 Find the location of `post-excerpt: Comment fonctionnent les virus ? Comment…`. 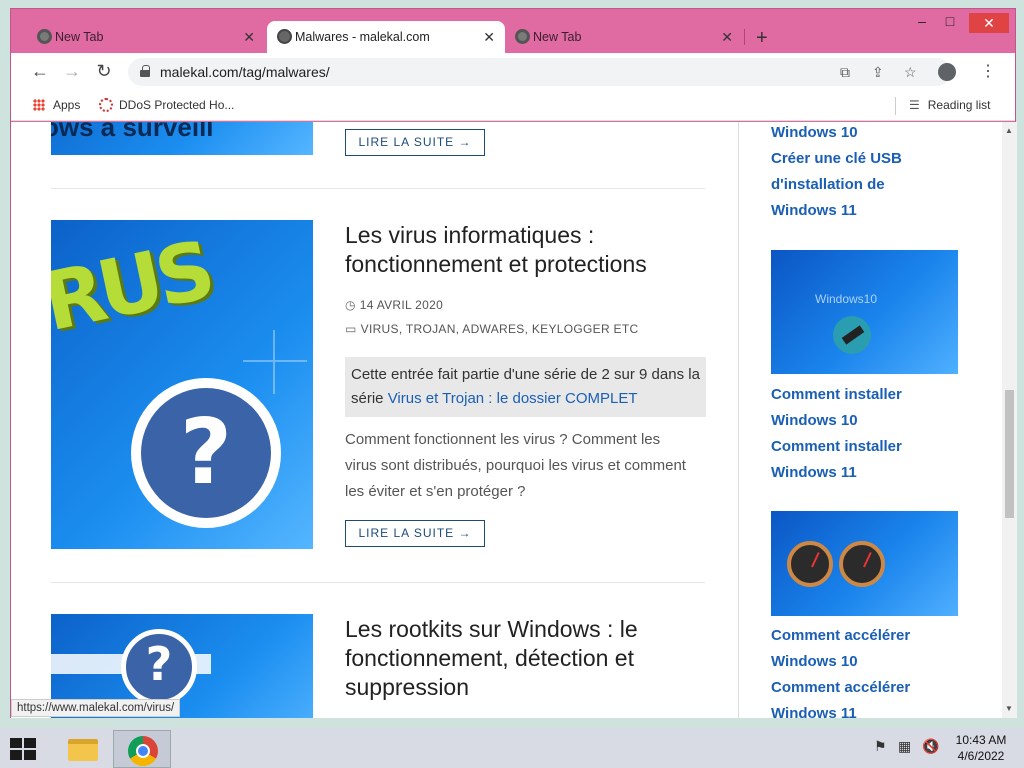

post-excerpt: Comment fonctionnent les virus ? Comment… is located at coordinates (515, 465).